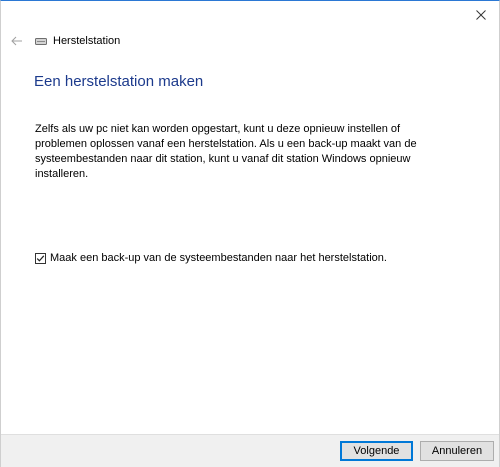  What do you see at coordinates (41, 41) in the screenshot?
I see `drive-icon` at bounding box center [41, 41].